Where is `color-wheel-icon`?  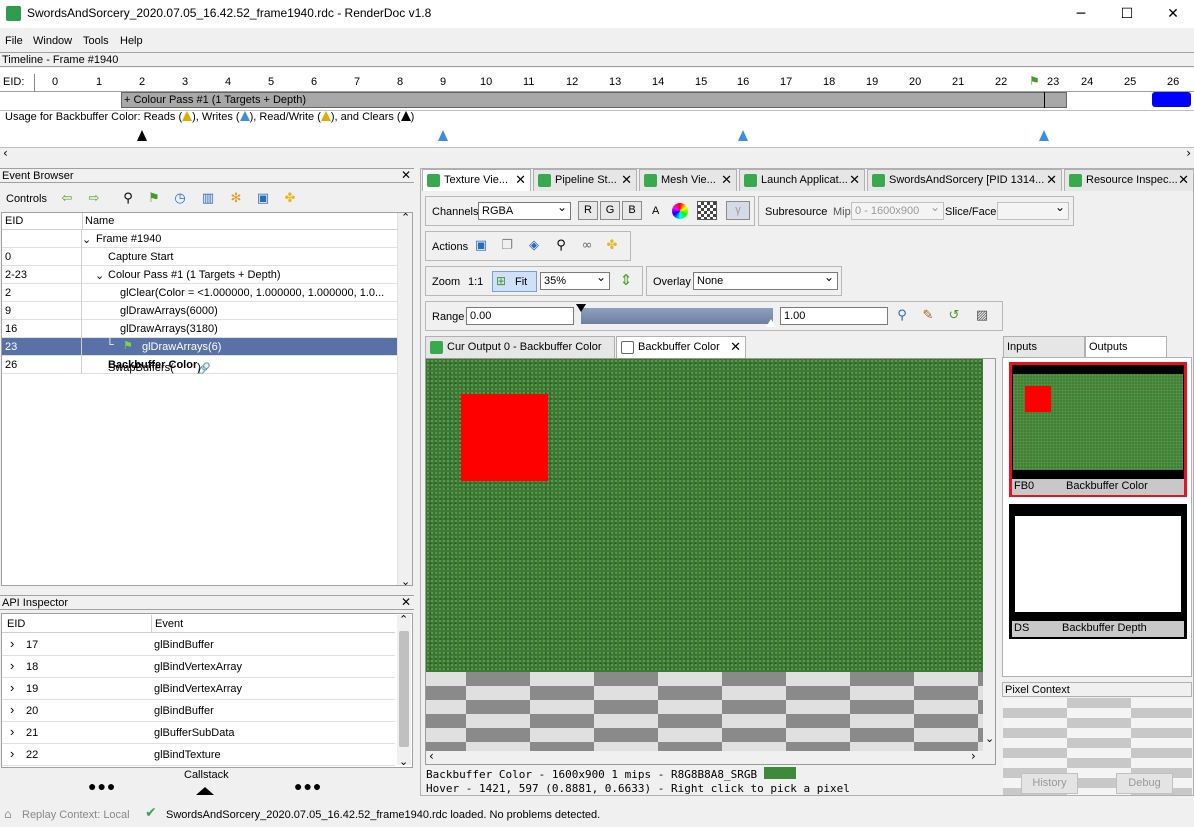
color-wheel-icon is located at coordinates (680, 211).